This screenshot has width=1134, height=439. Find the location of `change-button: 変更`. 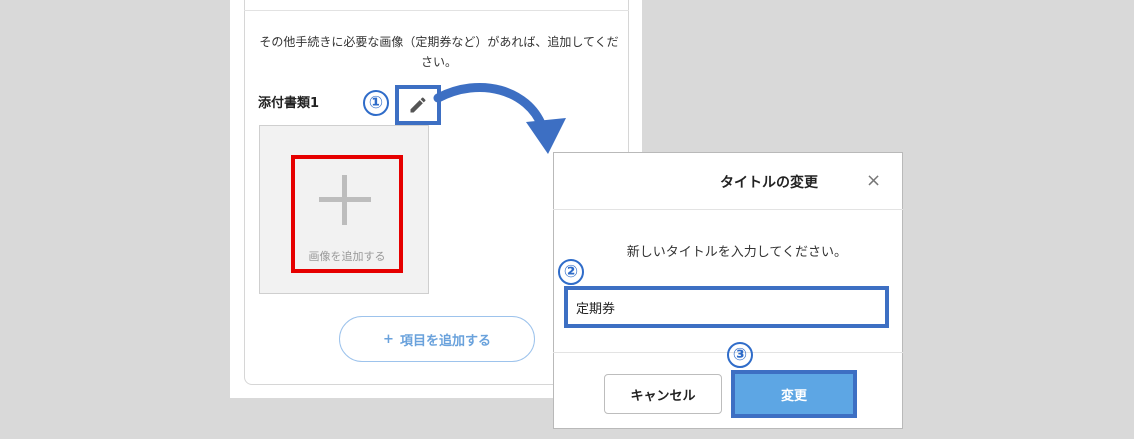

change-button: 変更 is located at coordinates (794, 394).